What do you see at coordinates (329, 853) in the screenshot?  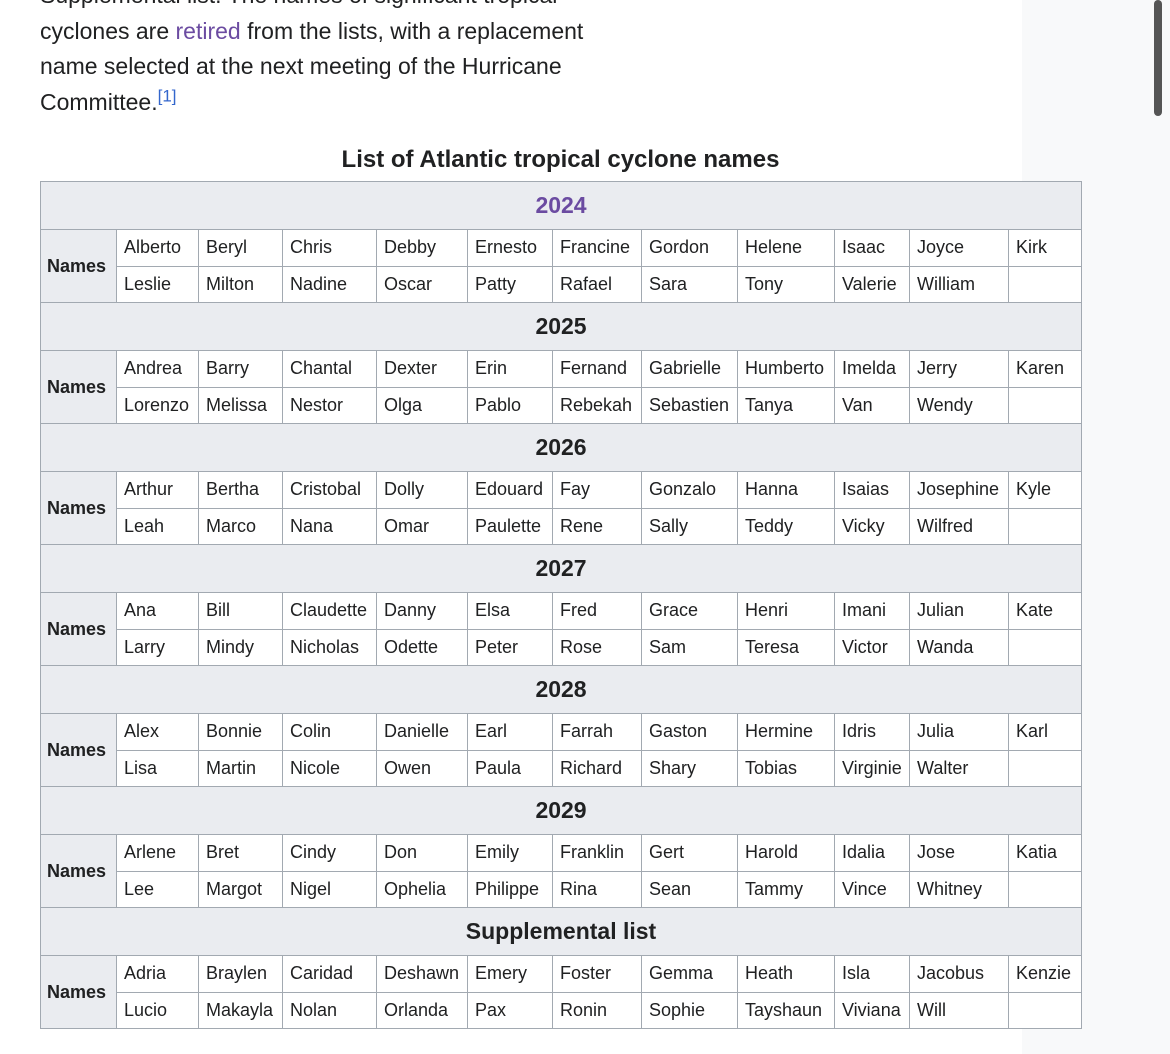 I see `name-cell: Cindy` at bounding box center [329, 853].